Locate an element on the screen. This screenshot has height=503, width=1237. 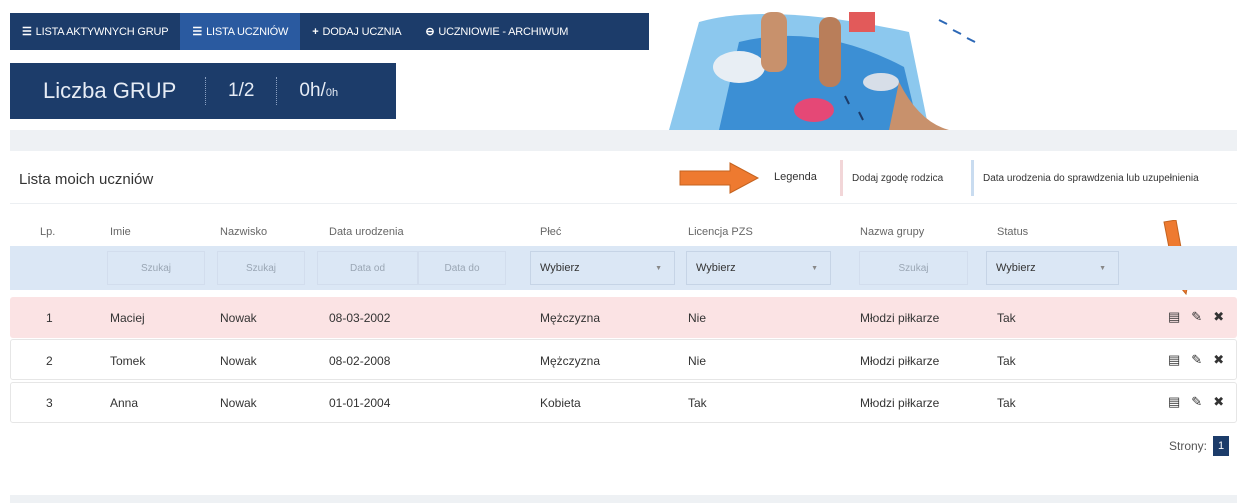
cell-lp: 2 is located at coordinates (49, 361).